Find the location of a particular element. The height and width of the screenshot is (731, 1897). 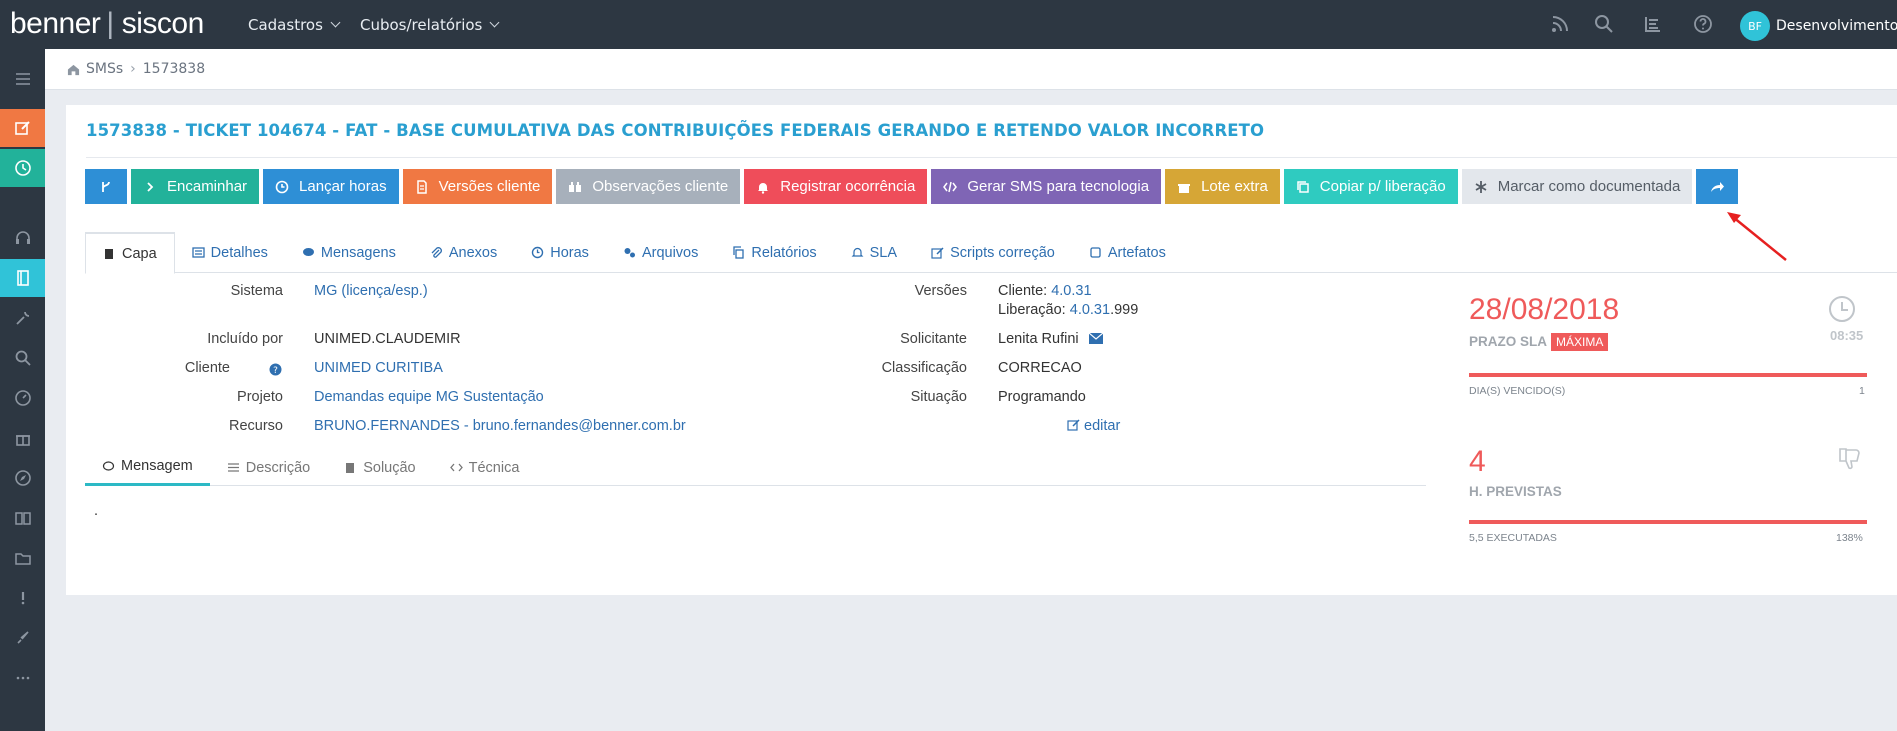

folder-icon is located at coordinates (22, 558).